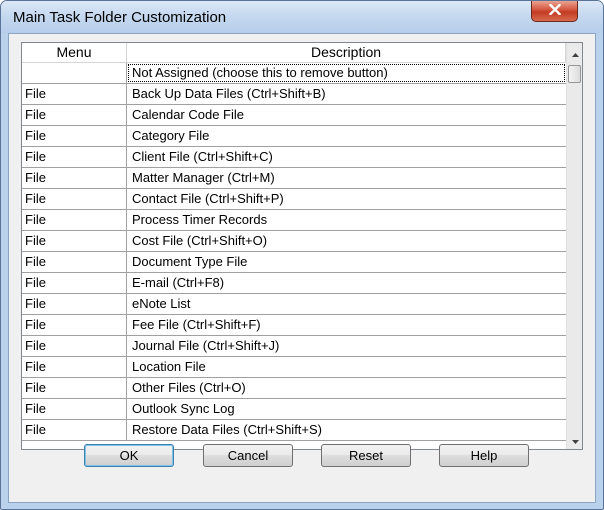 The width and height of the screenshot is (604, 510). Describe the element at coordinates (171, 135) in the screenshot. I see `description-cell: Category File` at that location.